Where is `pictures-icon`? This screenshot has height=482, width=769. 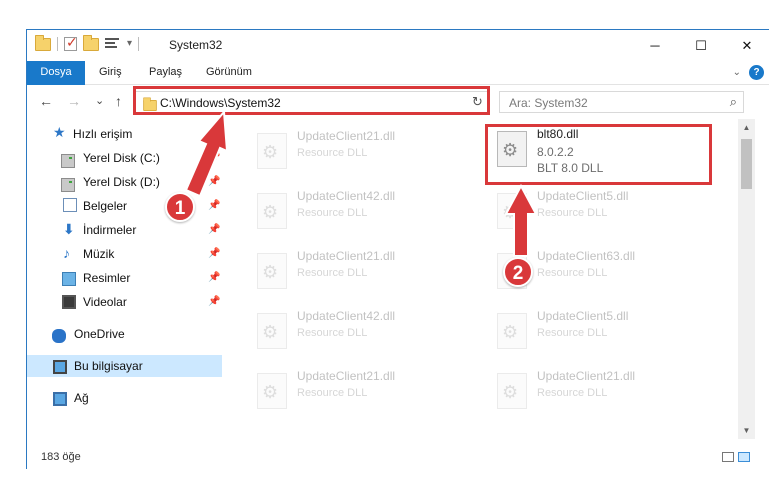
pictures-icon is located at coordinates (69, 279).